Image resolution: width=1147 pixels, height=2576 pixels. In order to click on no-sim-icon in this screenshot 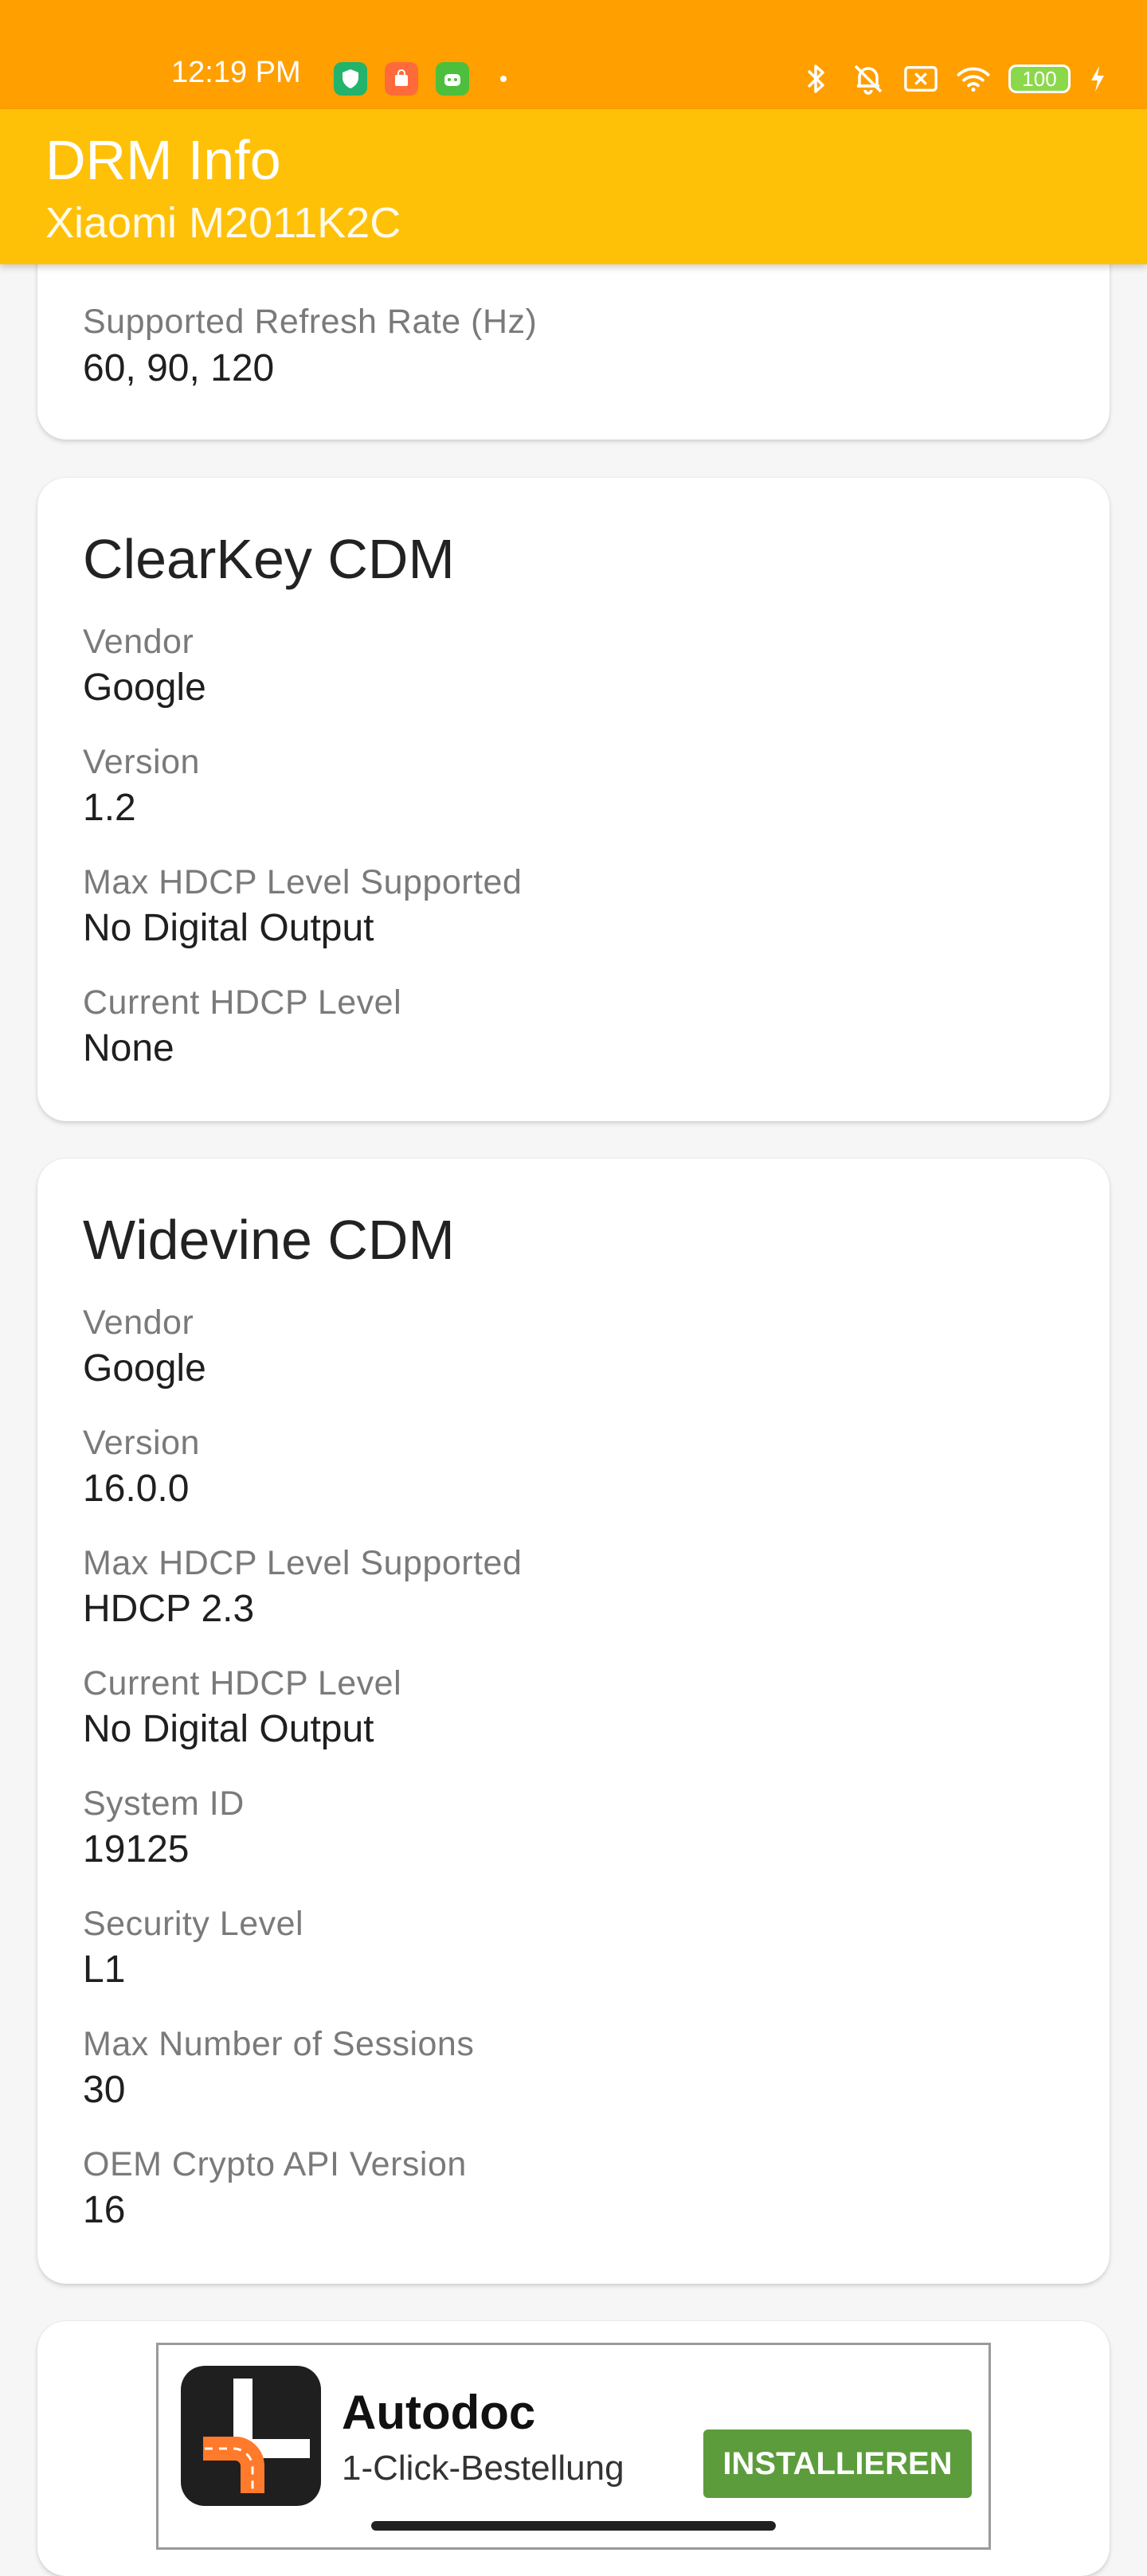, I will do `click(920, 79)`.